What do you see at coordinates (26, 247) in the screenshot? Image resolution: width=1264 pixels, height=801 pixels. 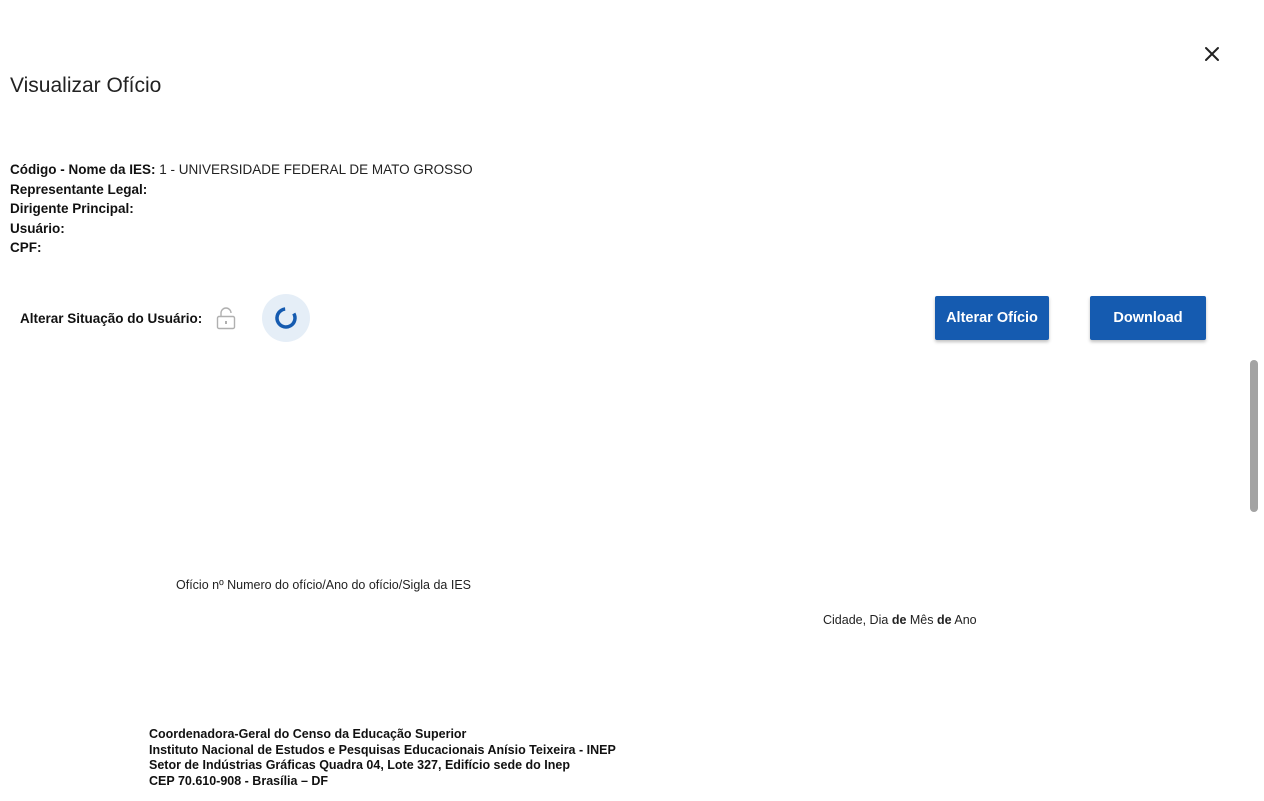 I see `cpf-label: CPF:` at bounding box center [26, 247].